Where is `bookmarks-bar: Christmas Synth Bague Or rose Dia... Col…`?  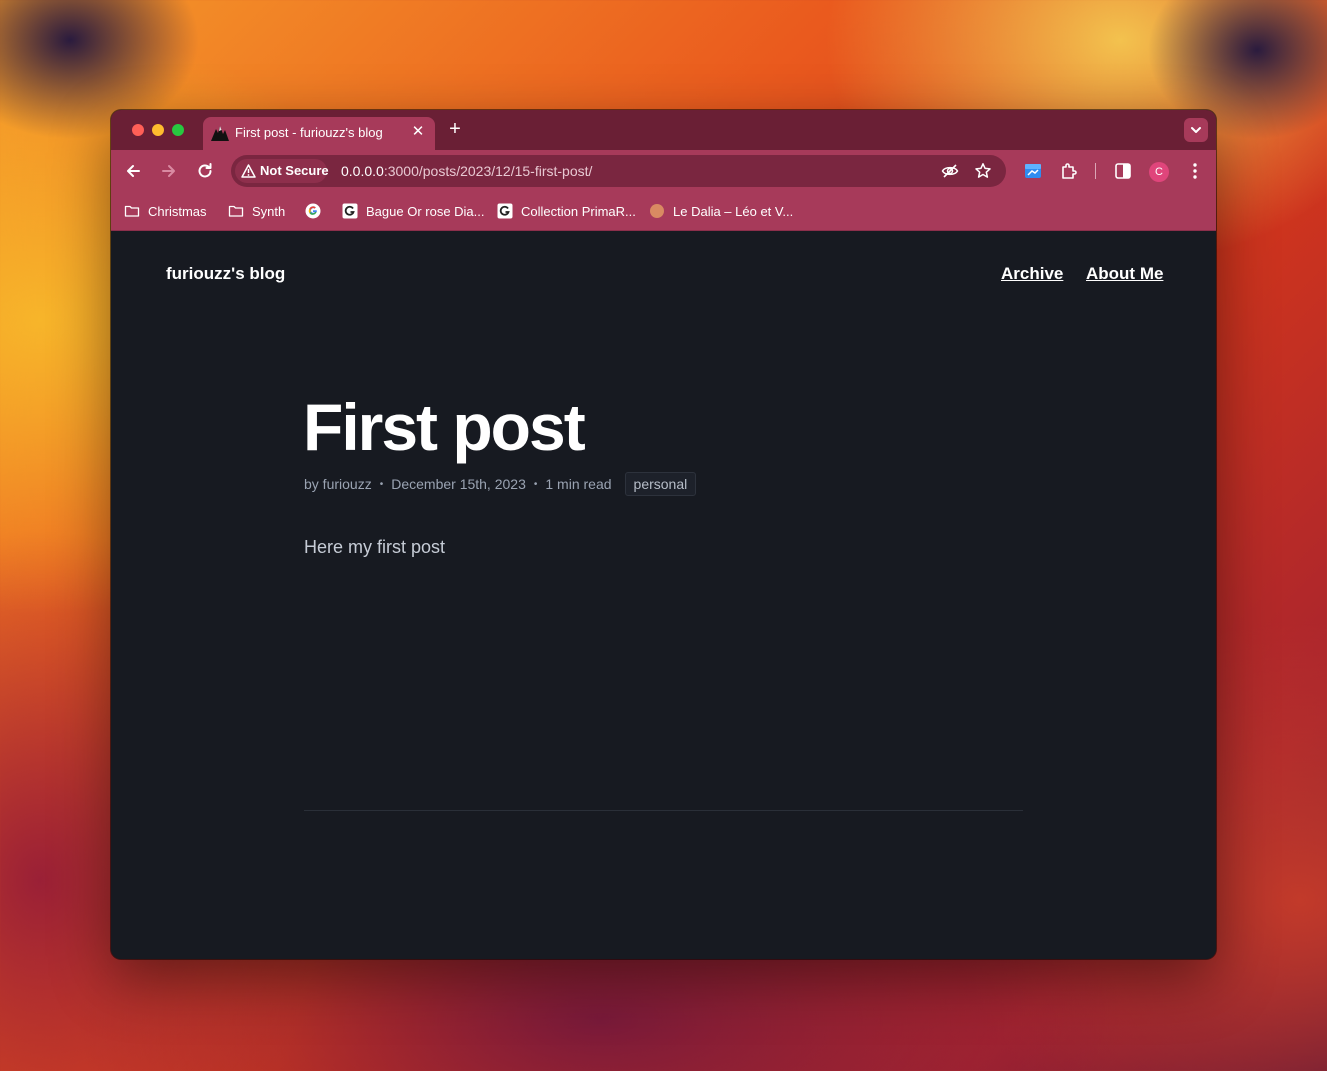 bookmarks-bar: Christmas Synth Bague Or rose Dia... Col… is located at coordinates (663, 211).